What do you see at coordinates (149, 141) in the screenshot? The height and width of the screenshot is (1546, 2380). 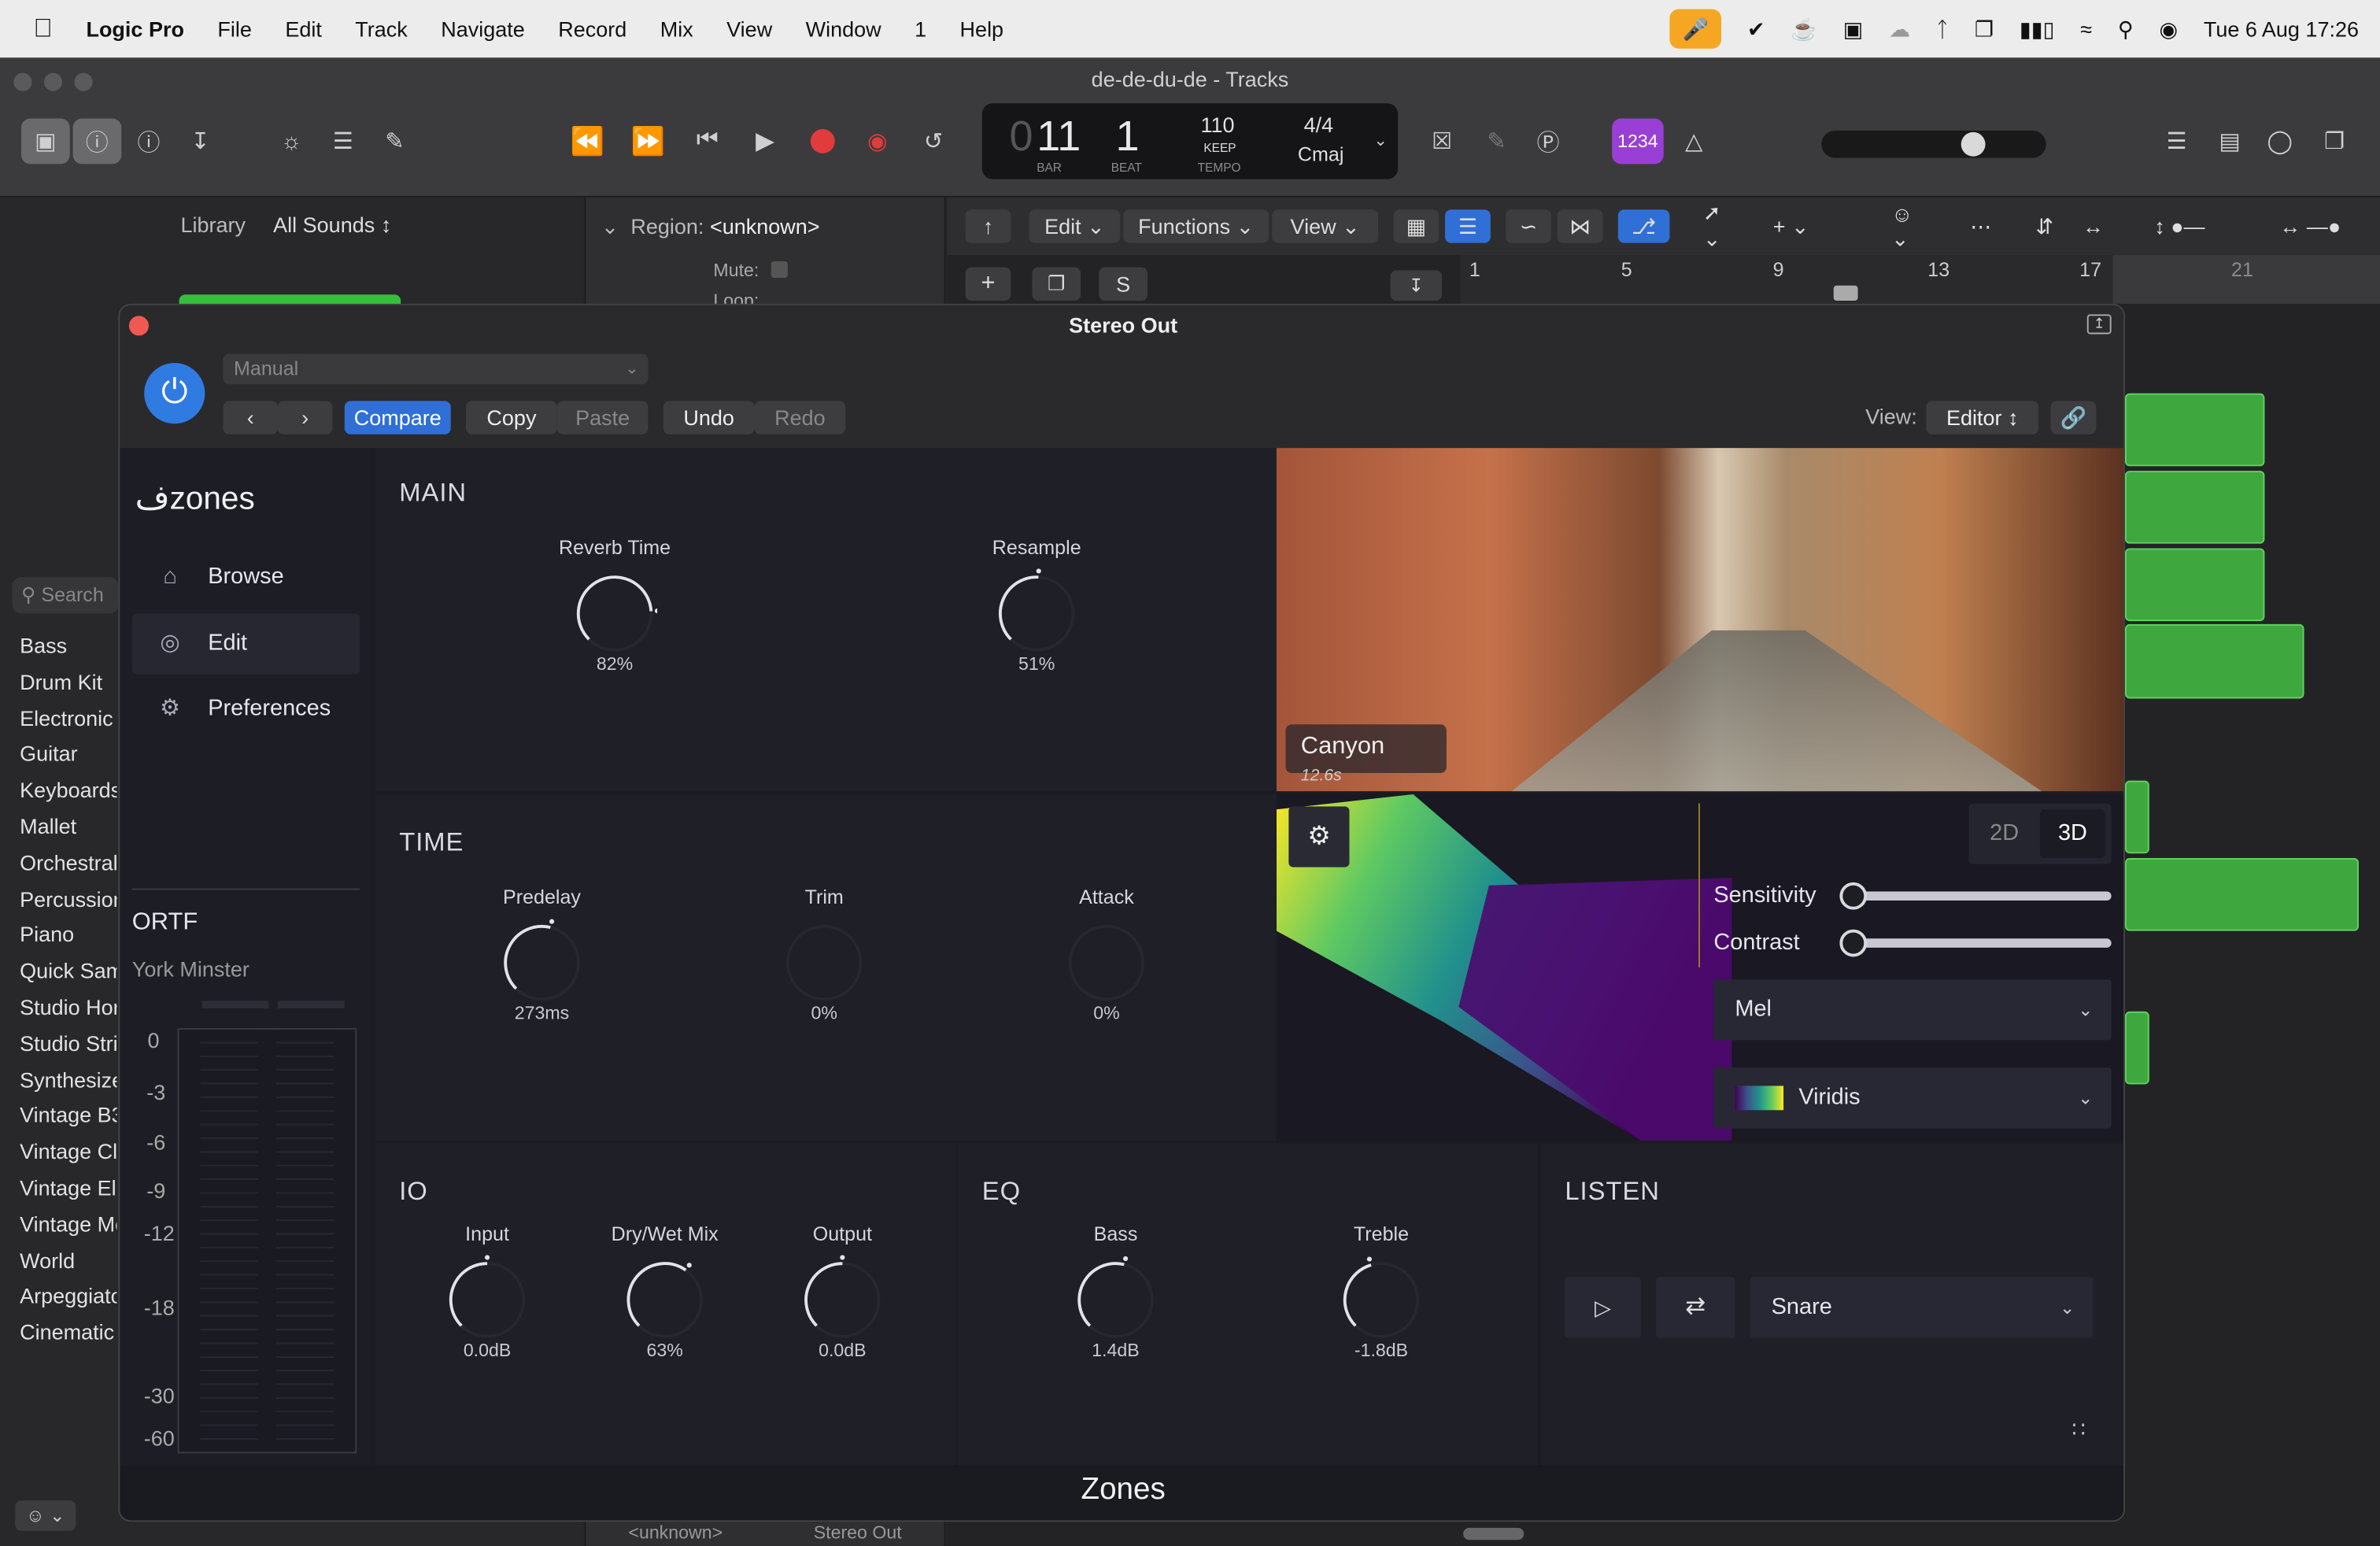 I see `help-icon: ⓘ` at bounding box center [149, 141].